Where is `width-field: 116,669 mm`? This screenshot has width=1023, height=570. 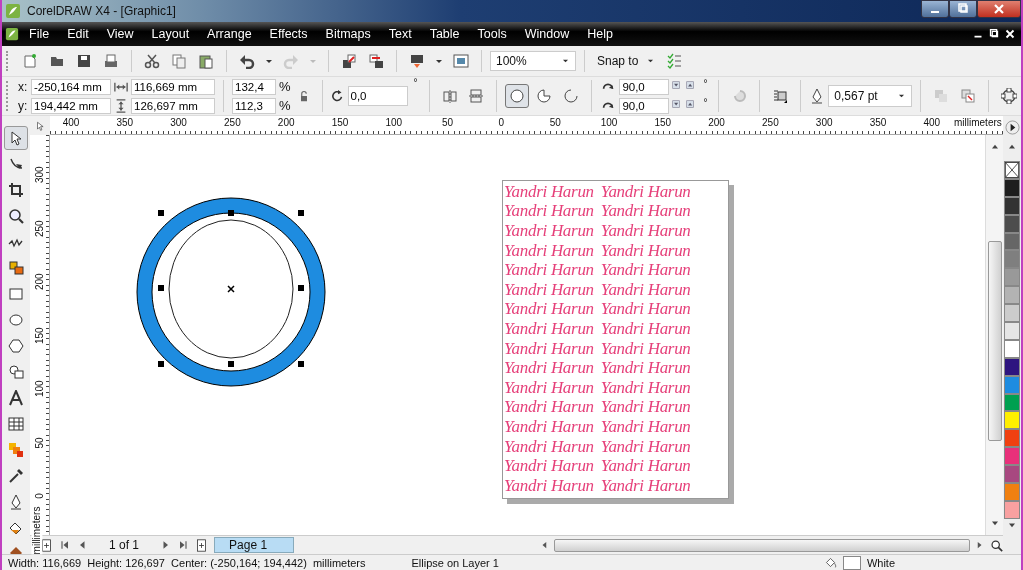 width-field: 116,669 mm is located at coordinates (173, 86).